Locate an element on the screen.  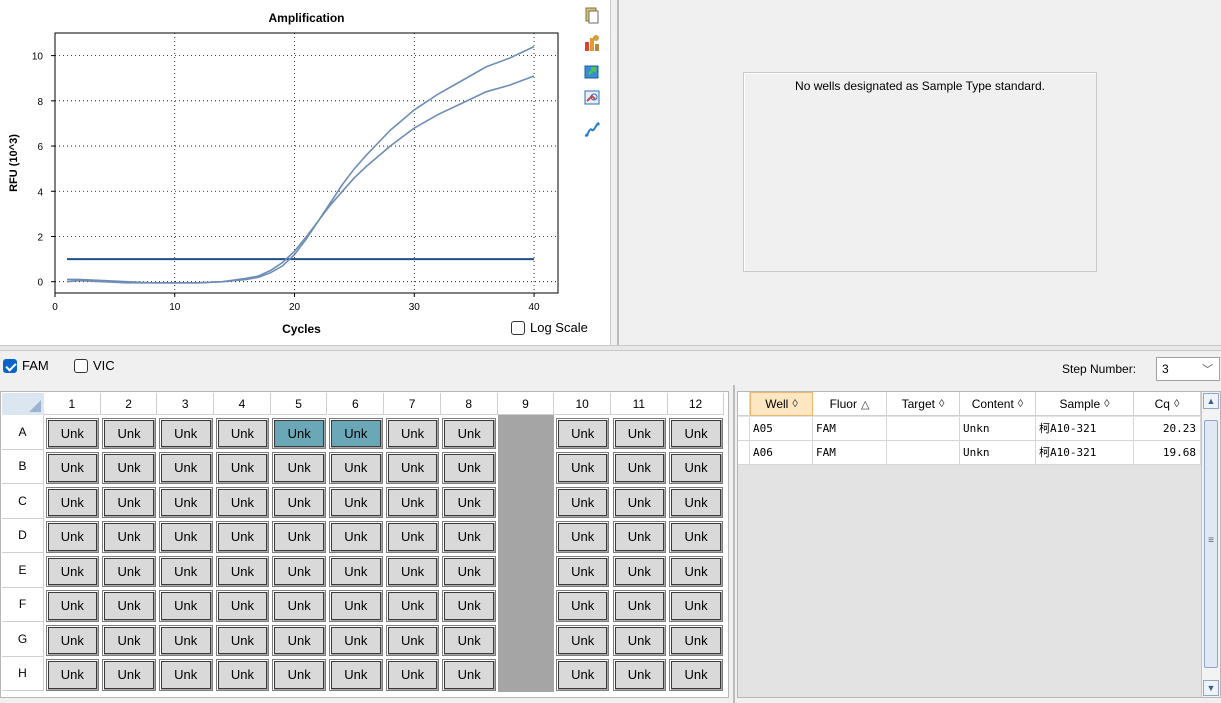
plate-column-header: 4 is located at coordinates (242, 404).